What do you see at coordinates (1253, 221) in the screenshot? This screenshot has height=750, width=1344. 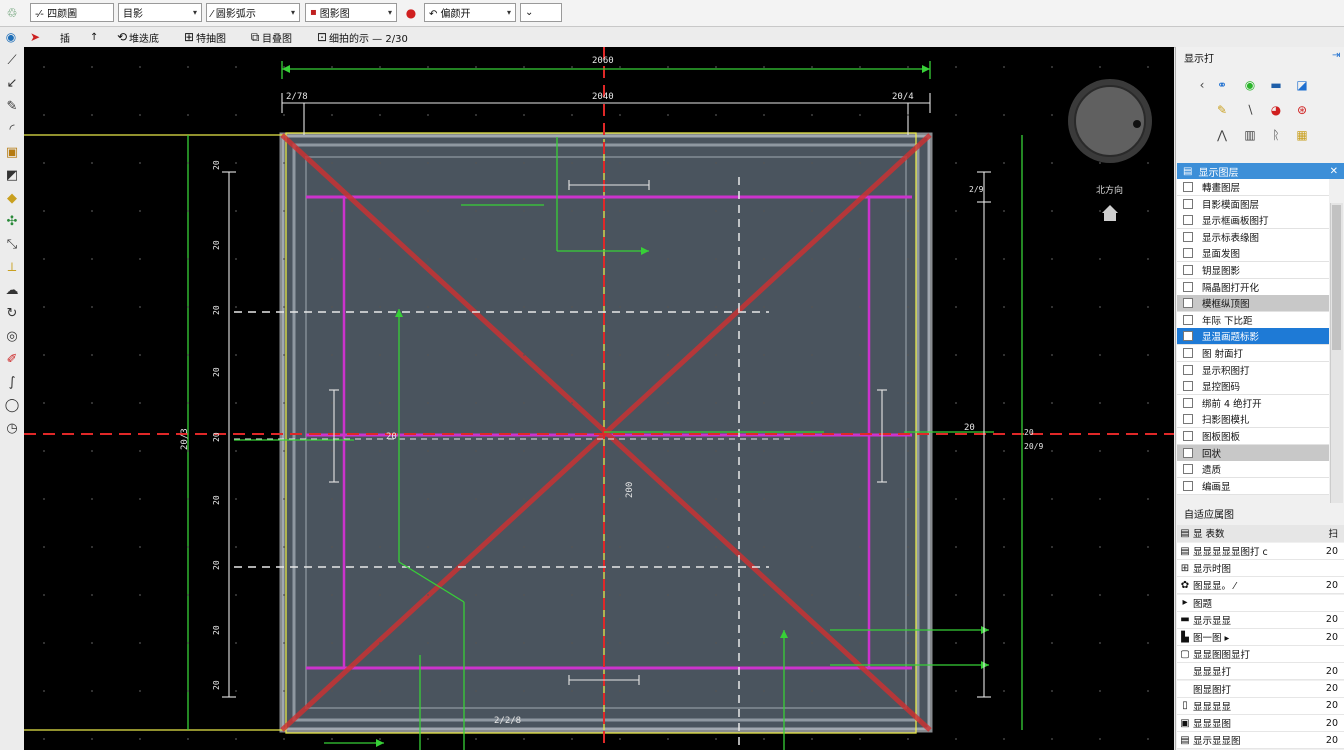 I see `layer-row: 显示框画板图打` at bounding box center [1253, 221].